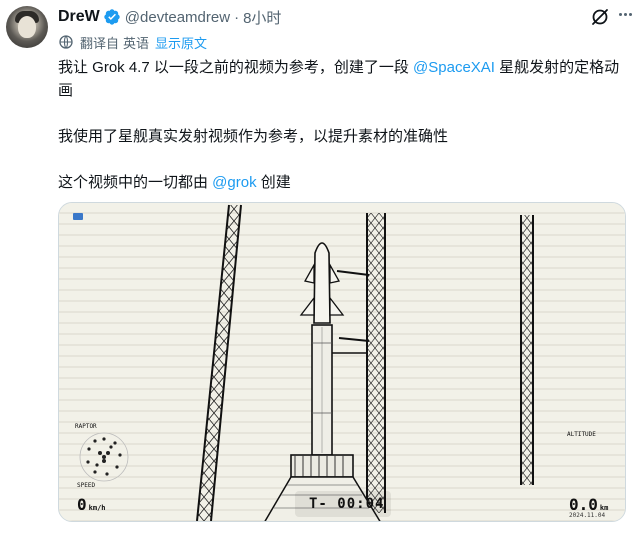  Describe the element at coordinates (234, 182) in the screenshot. I see `mention-grok: @grok` at that location.